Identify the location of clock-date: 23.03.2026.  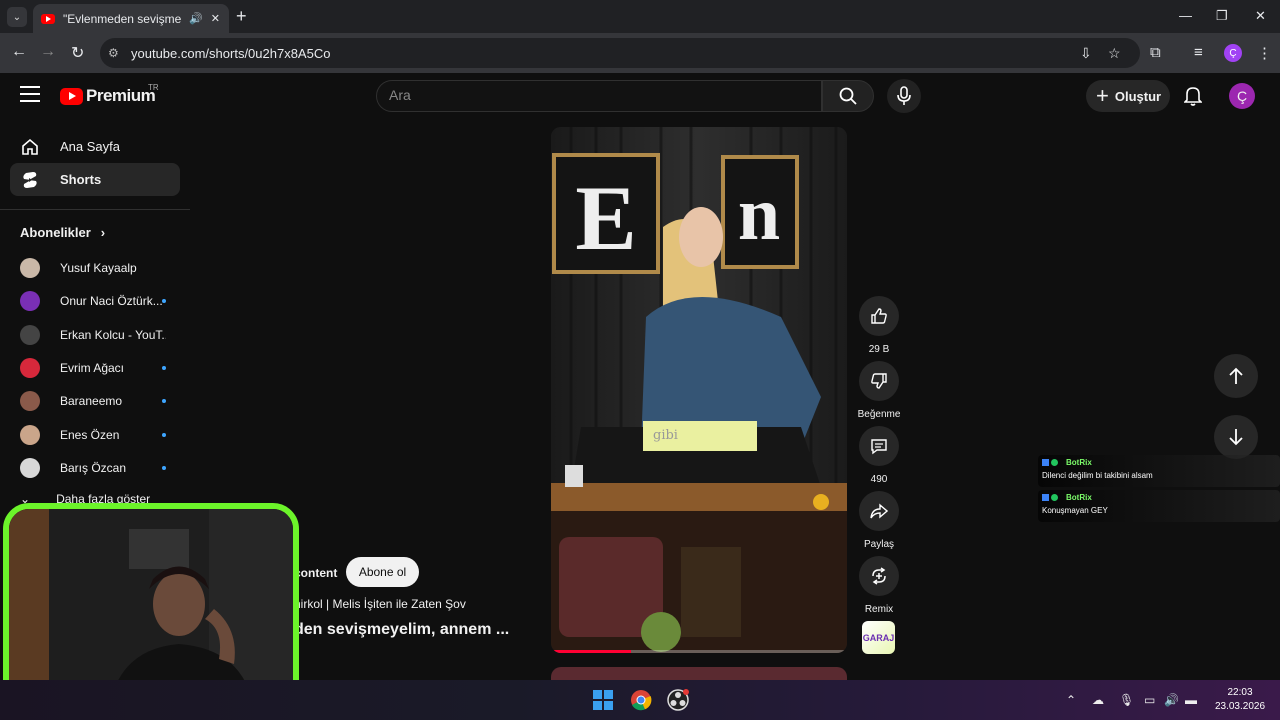
(1240, 706).